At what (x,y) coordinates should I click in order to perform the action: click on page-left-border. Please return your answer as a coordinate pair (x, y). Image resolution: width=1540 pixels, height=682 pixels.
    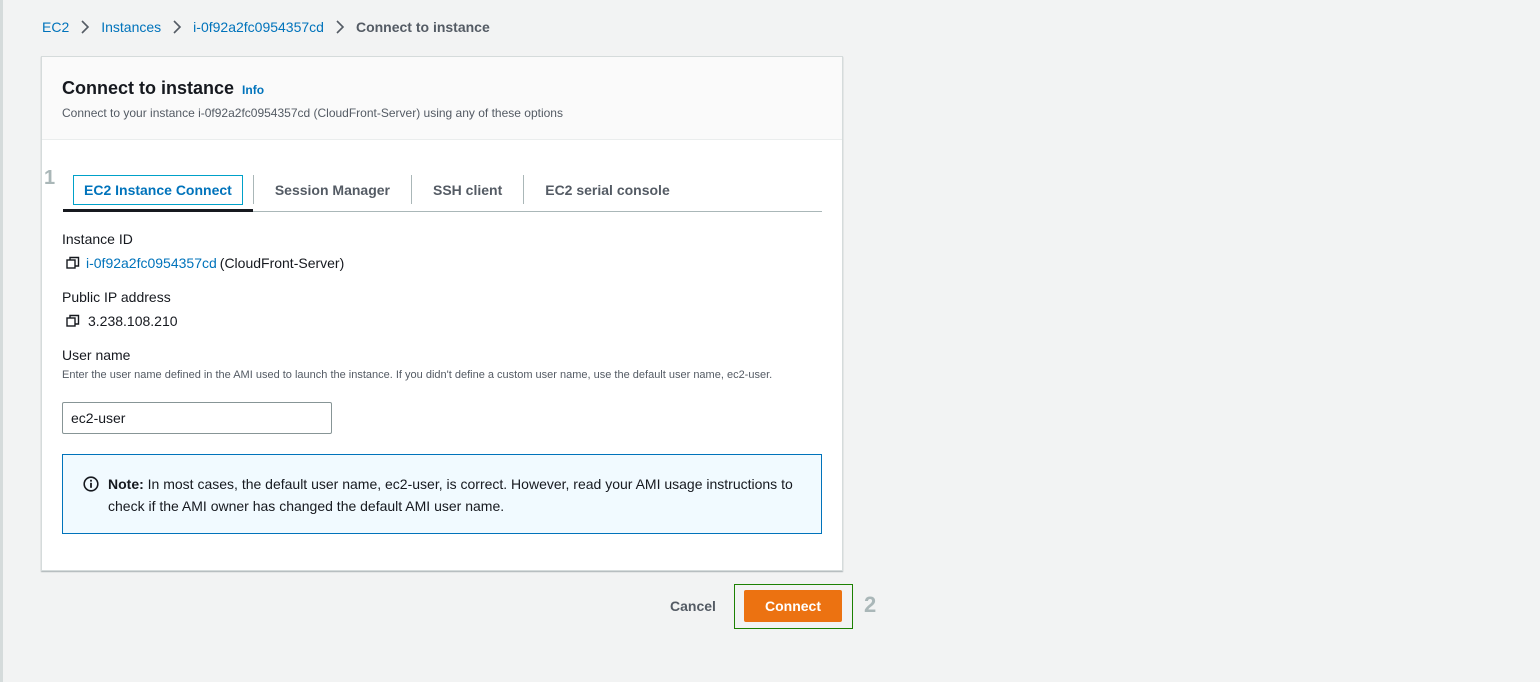
    Looking at the image, I should click on (1, 341).